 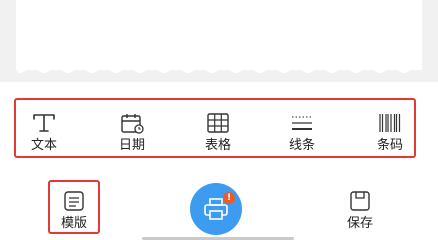 I want to click on tool-barcode-label: 条码, so click(x=389, y=145).